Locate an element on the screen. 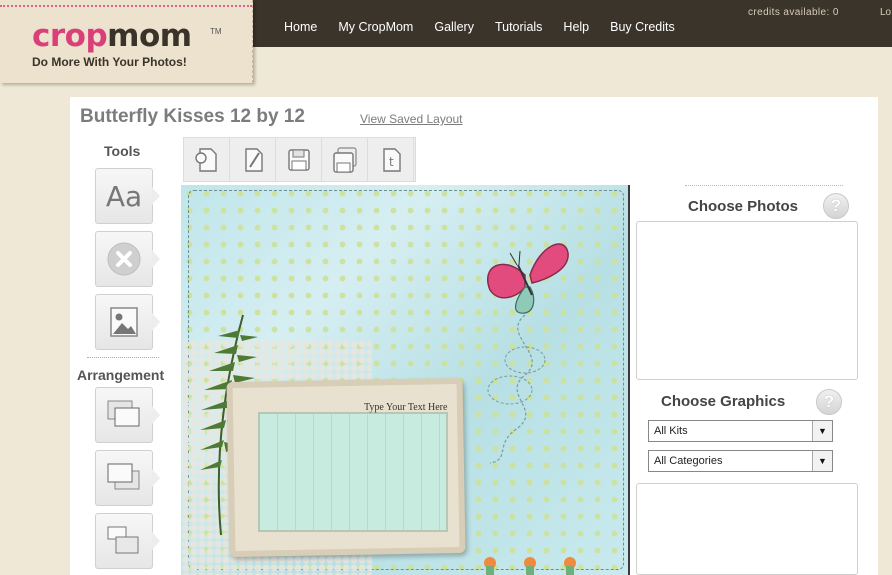  save-as-icon is located at coordinates (344, 159).